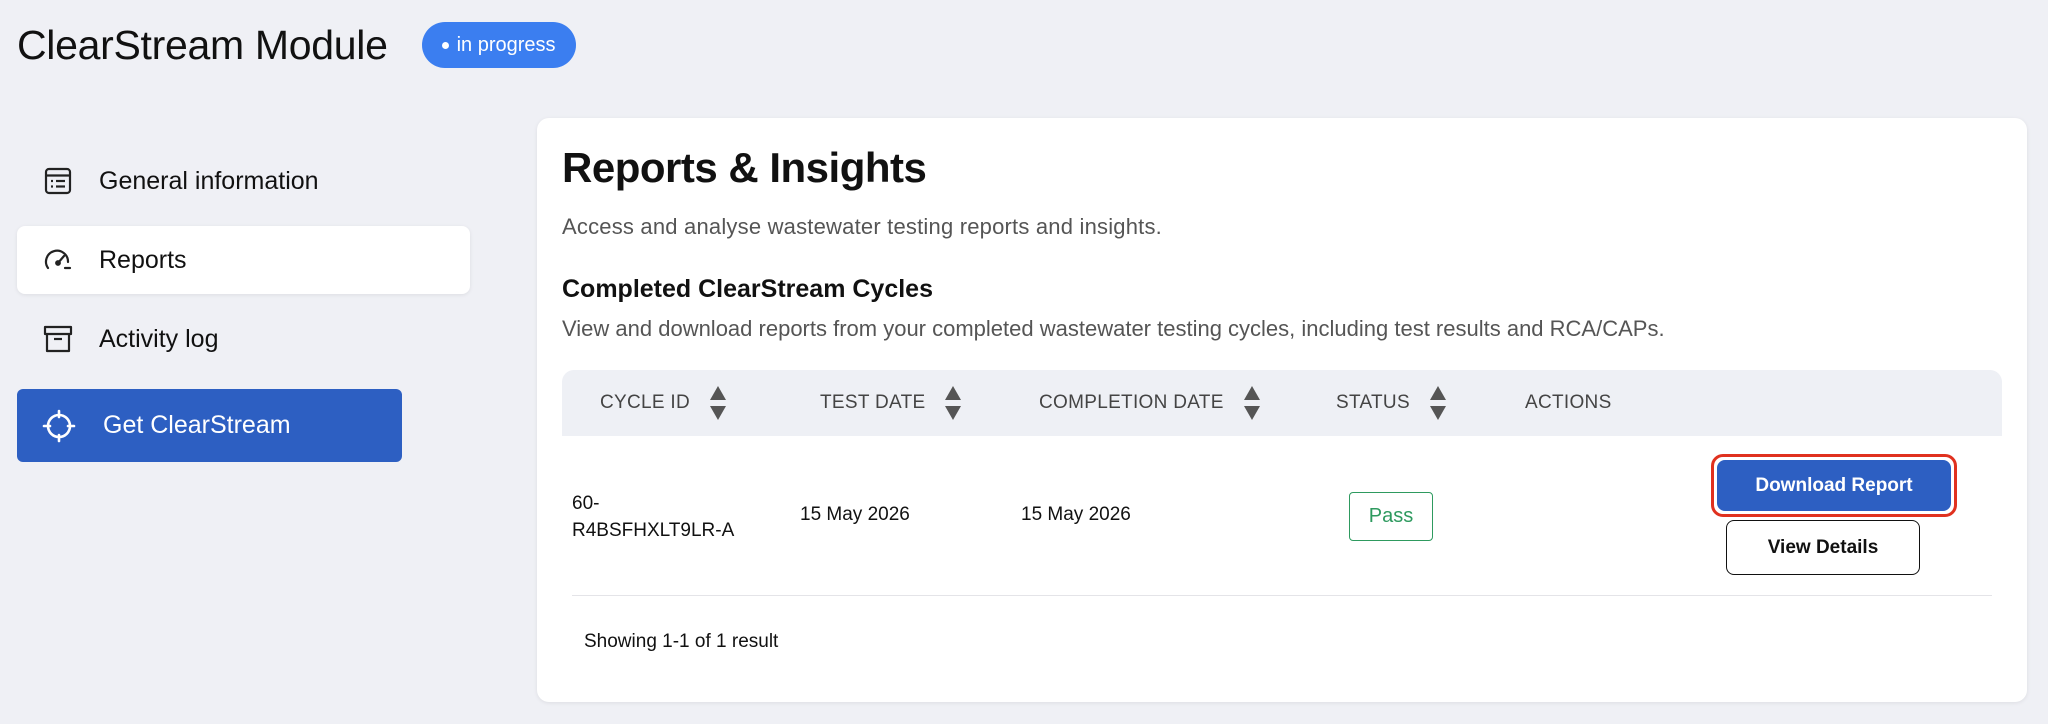 The height and width of the screenshot is (724, 2048). What do you see at coordinates (58, 181) in the screenshot?
I see `list-icon` at bounding box center [58, 181].